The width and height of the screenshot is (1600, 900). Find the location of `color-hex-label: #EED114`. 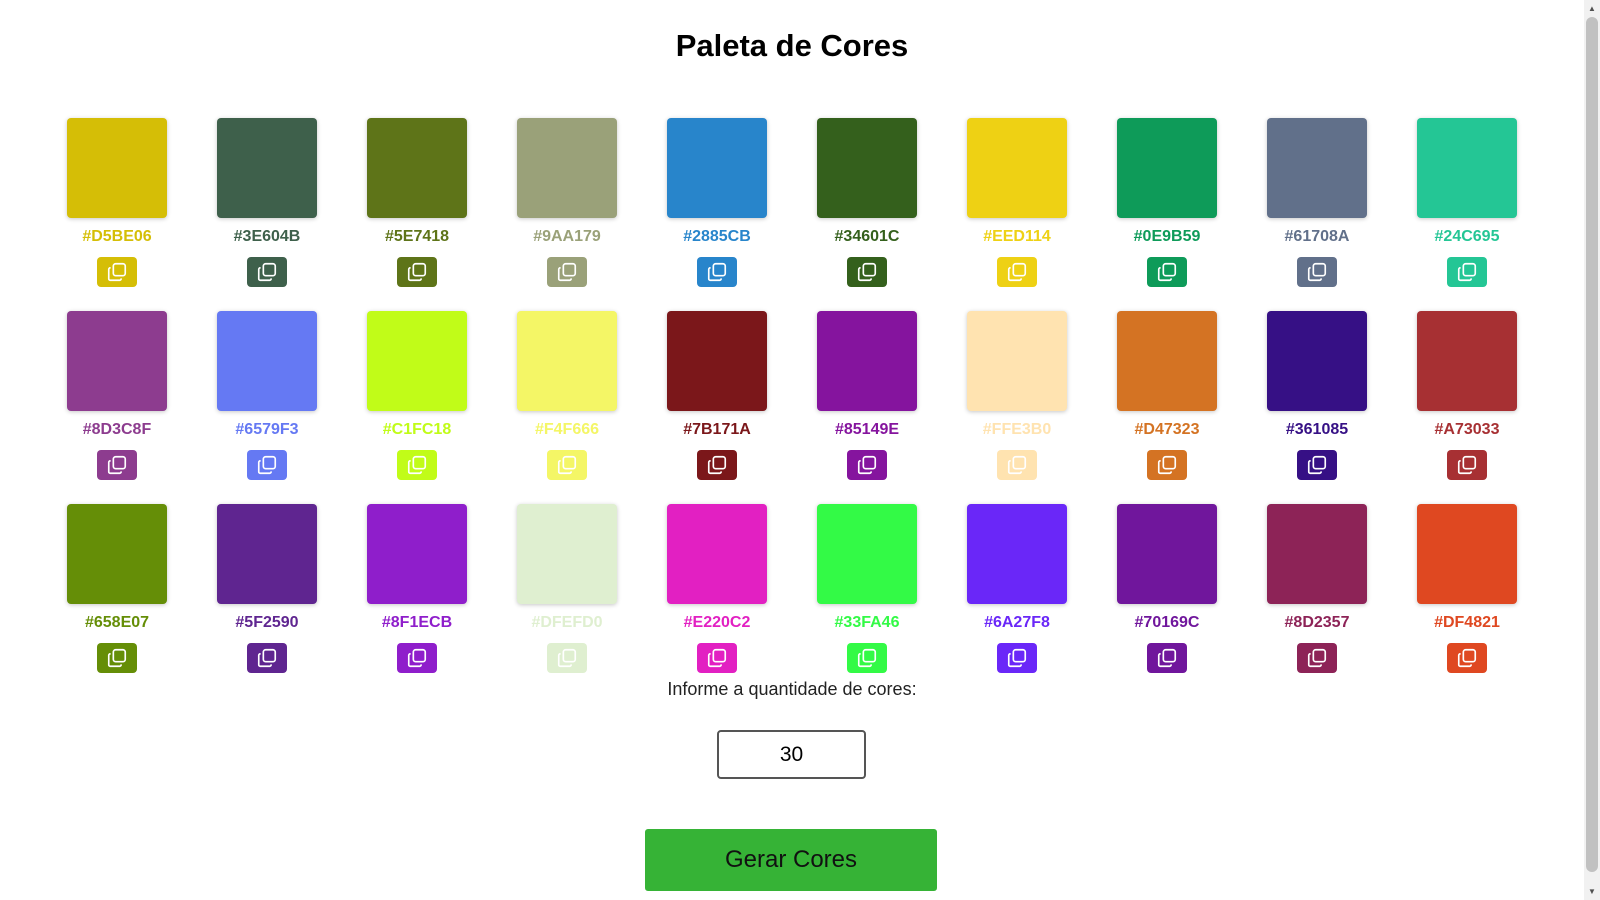

color-hex-label: #EED114 is located at coordinates (1017, 236).